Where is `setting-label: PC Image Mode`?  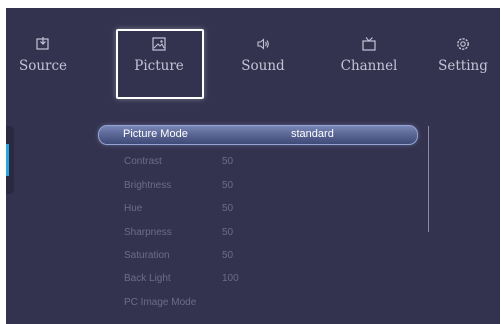
setting-label: PC Image Mode is located at coordinates (160, 302).